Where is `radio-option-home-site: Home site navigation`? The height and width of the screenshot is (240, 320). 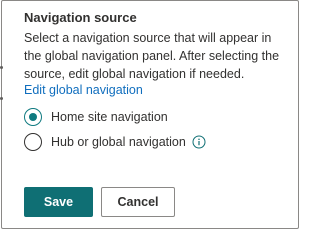
radio-option-home-site: Home site navigation is located at coordinates (96, 117).